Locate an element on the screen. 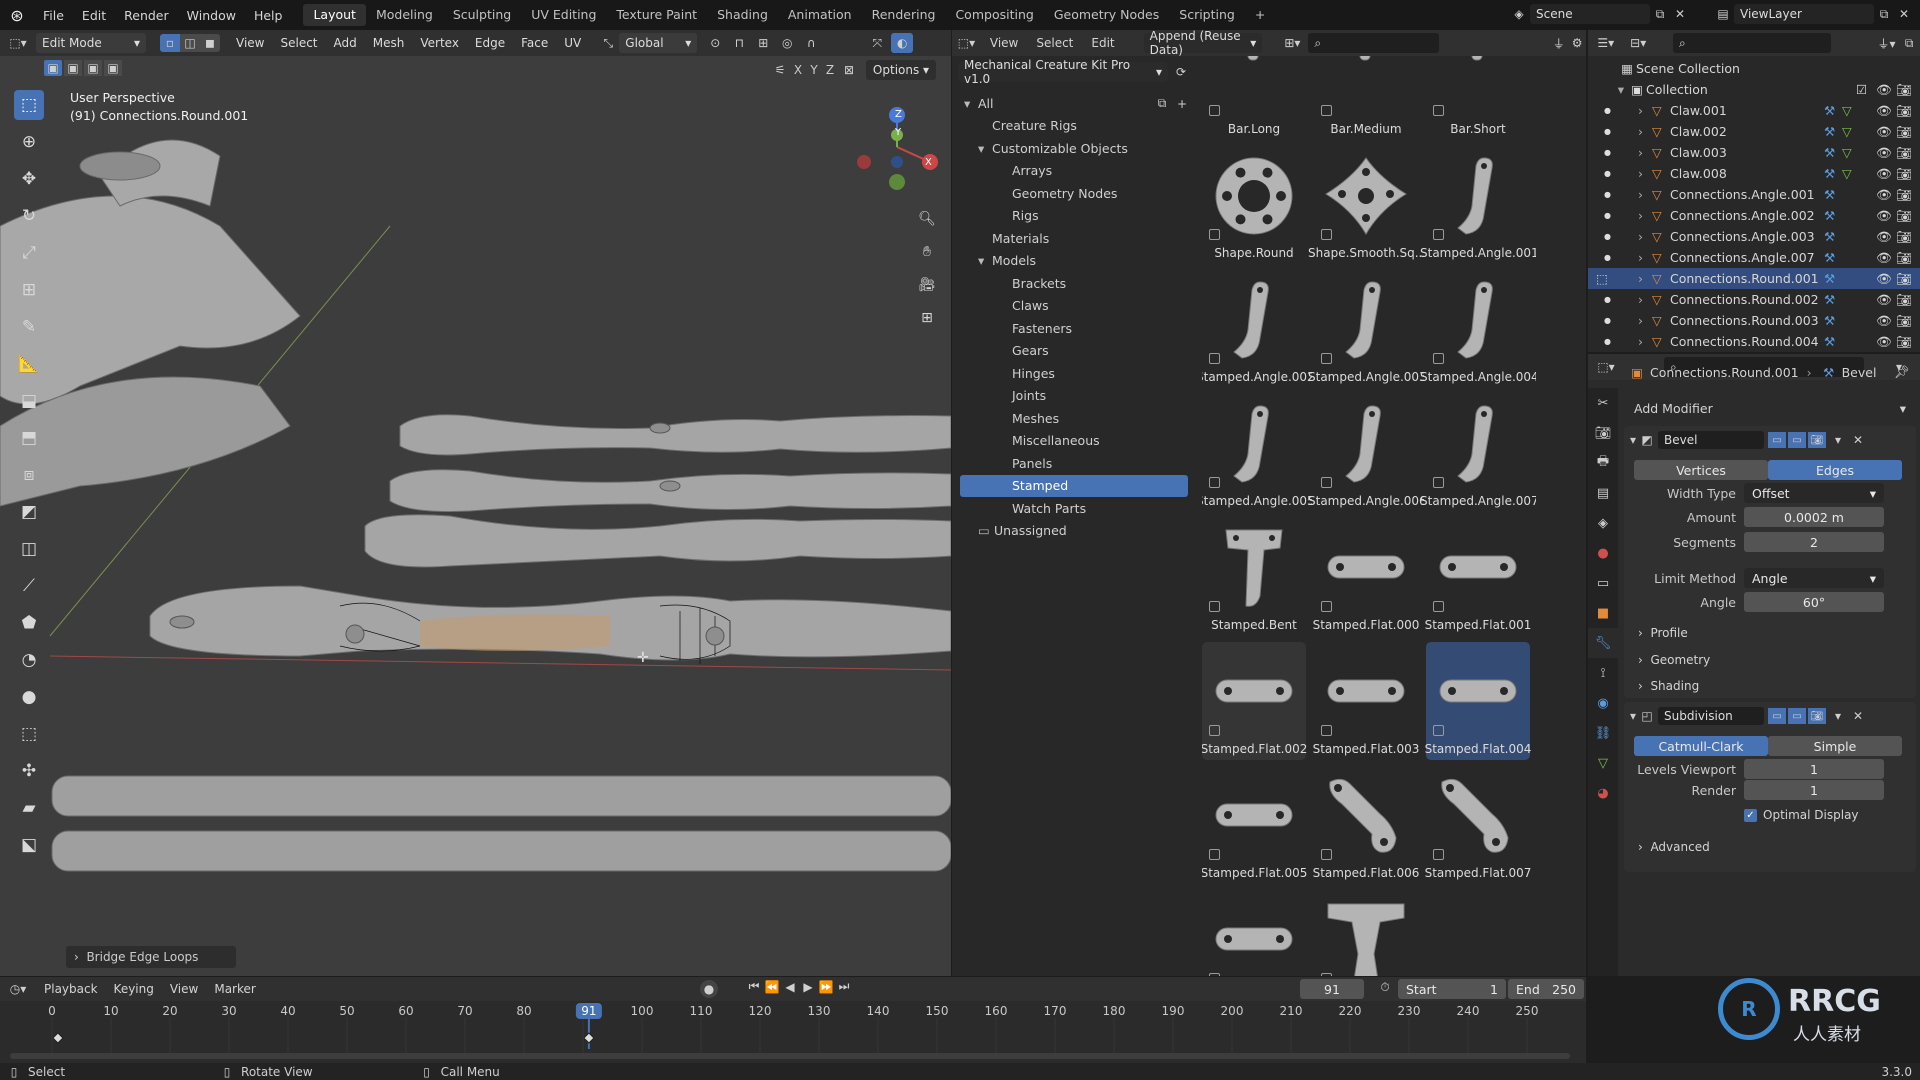 This screenshot has width=1920, height=1080. add-cube-tool-icon: ⬓ is located at coordinates (29, 401).